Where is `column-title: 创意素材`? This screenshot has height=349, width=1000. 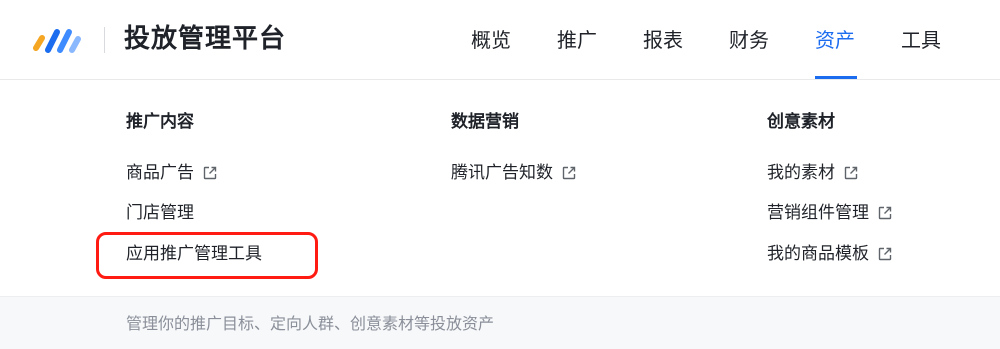 column-title: 创意素材 is located at coordinates (801, 122).